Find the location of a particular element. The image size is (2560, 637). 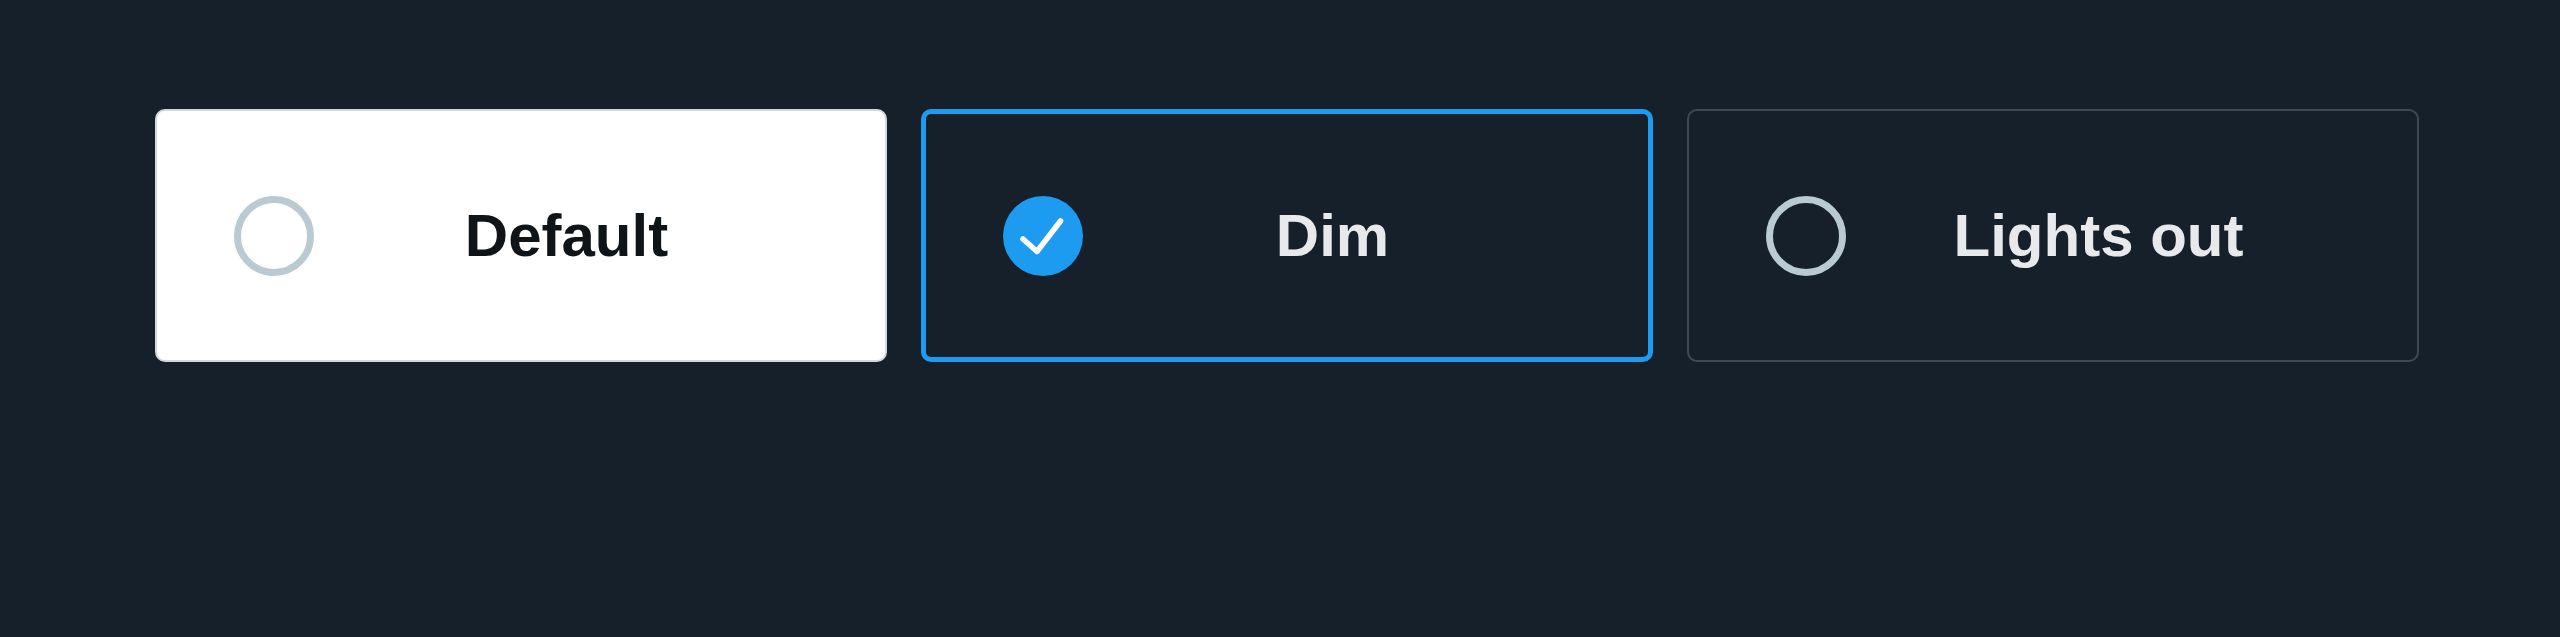

theme-option: Default is located at coordinates (521, 235).